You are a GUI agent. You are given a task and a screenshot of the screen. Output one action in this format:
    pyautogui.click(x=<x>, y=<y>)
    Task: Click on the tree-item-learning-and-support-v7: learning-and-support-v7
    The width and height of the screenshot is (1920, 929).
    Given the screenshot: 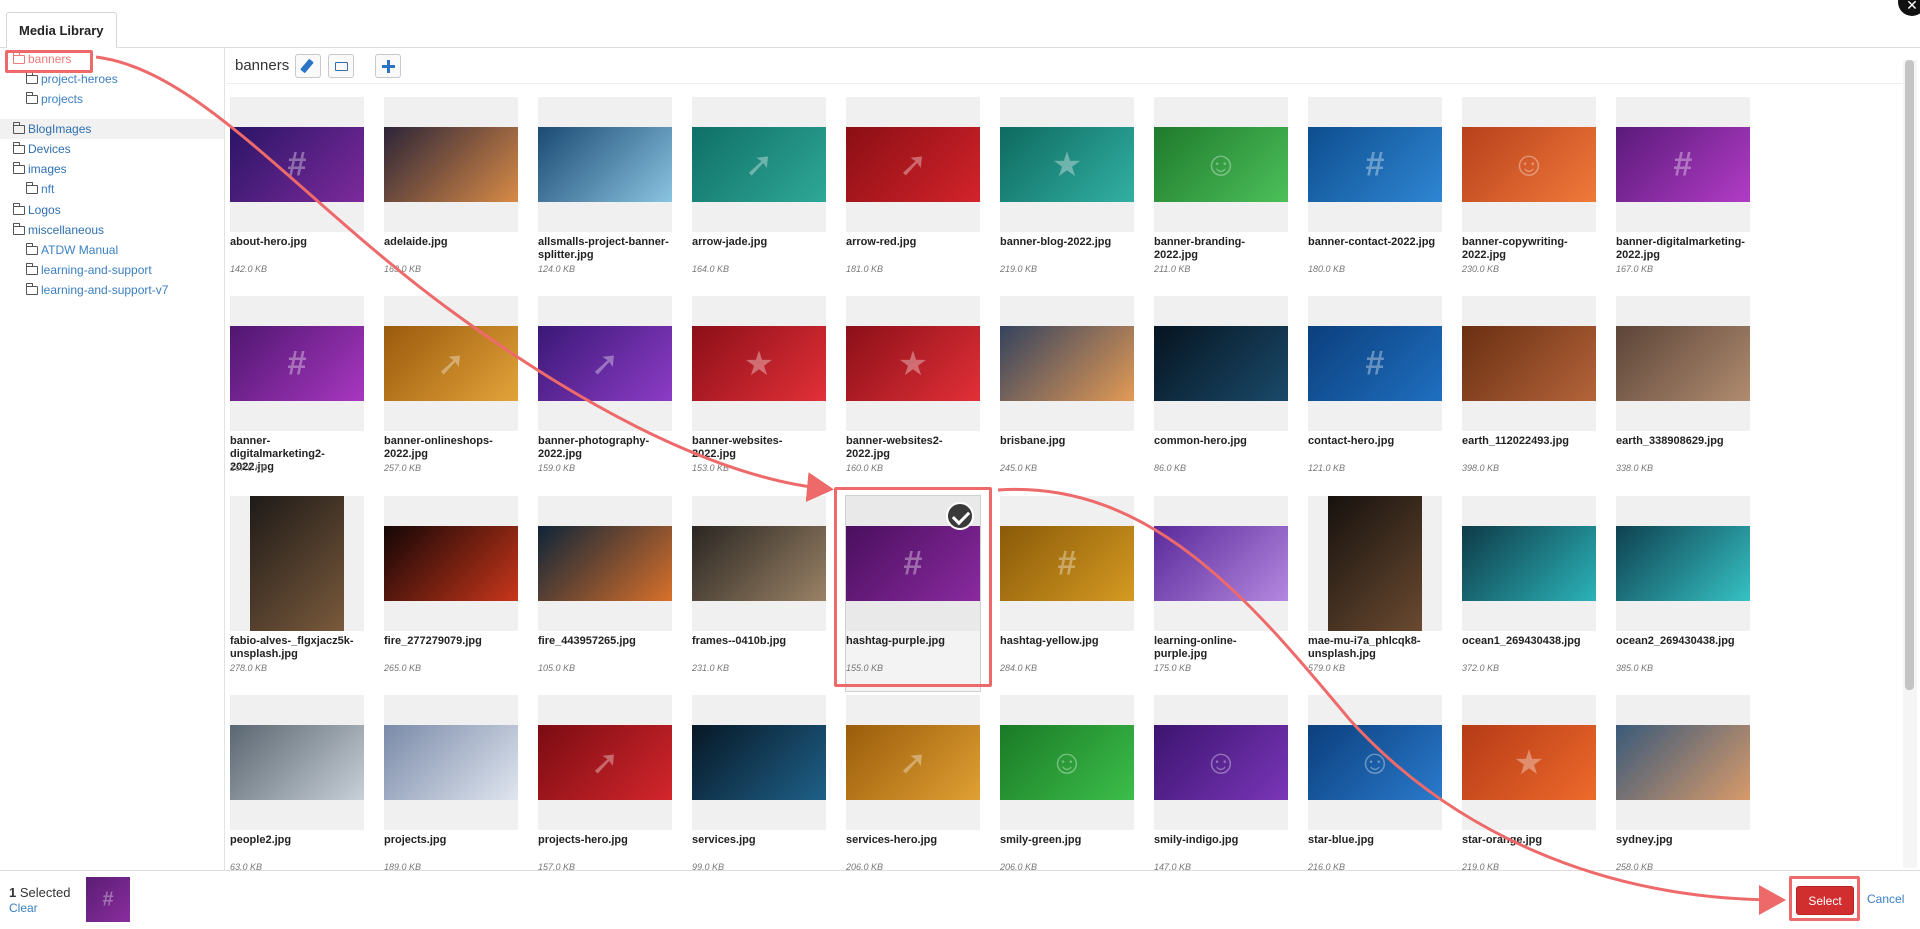 What is the action you would take?
    pyautogui.click(x=97, y=290)
    